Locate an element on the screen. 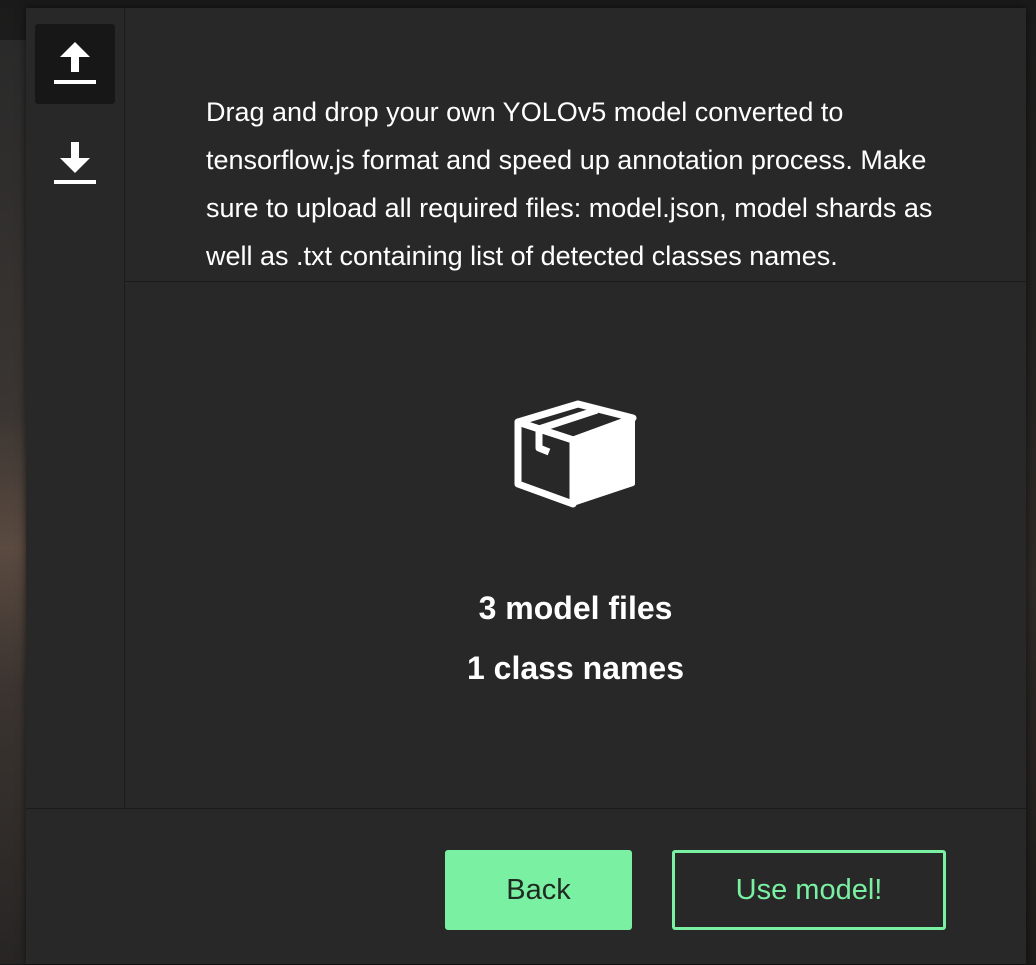 This screenshot has height=965, width=1036. background-edge is located at coordinates (13, 502).